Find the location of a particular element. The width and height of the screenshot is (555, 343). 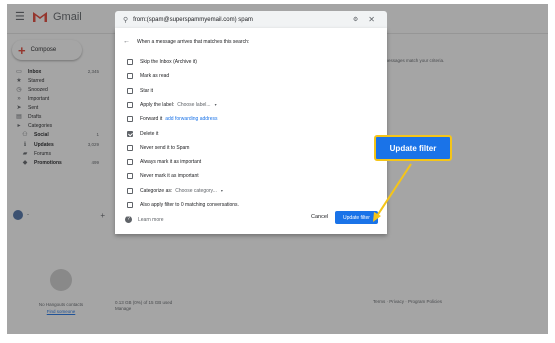

filter-option-label: Mark as read is located at coordinates (155, 76).